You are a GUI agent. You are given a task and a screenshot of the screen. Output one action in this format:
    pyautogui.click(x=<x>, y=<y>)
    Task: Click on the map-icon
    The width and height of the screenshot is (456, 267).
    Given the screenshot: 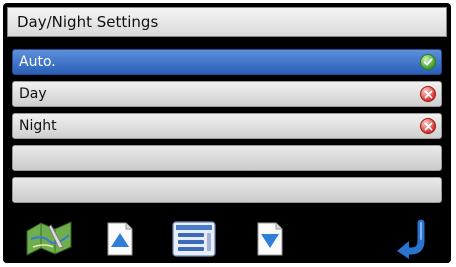 What is the action you would take?
    pyautogui.click(x=49, y=239)
    